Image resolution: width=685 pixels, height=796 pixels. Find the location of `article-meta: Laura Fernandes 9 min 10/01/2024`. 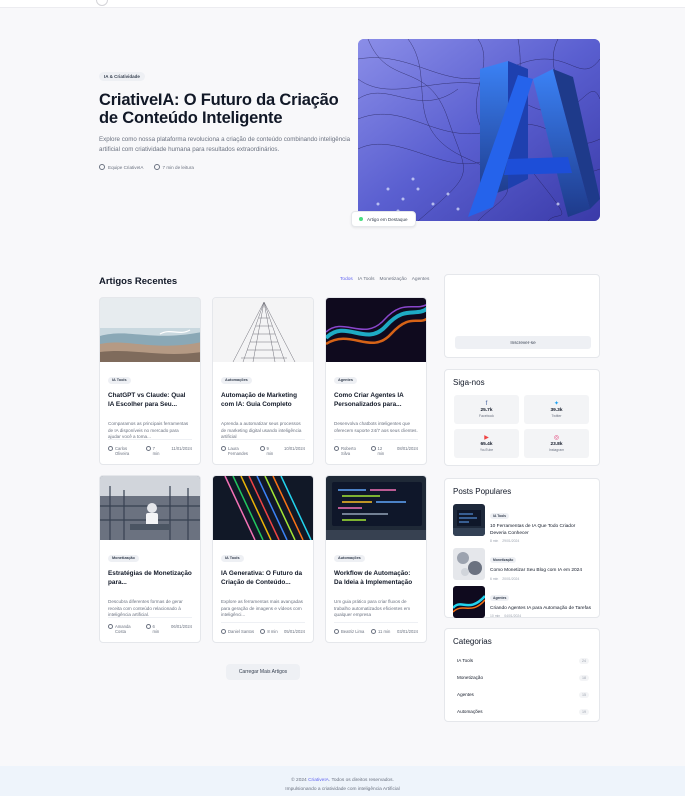

article-meta: Laura Fernandes 9 min 10/01/2024 is located at coordinates (263, 447).